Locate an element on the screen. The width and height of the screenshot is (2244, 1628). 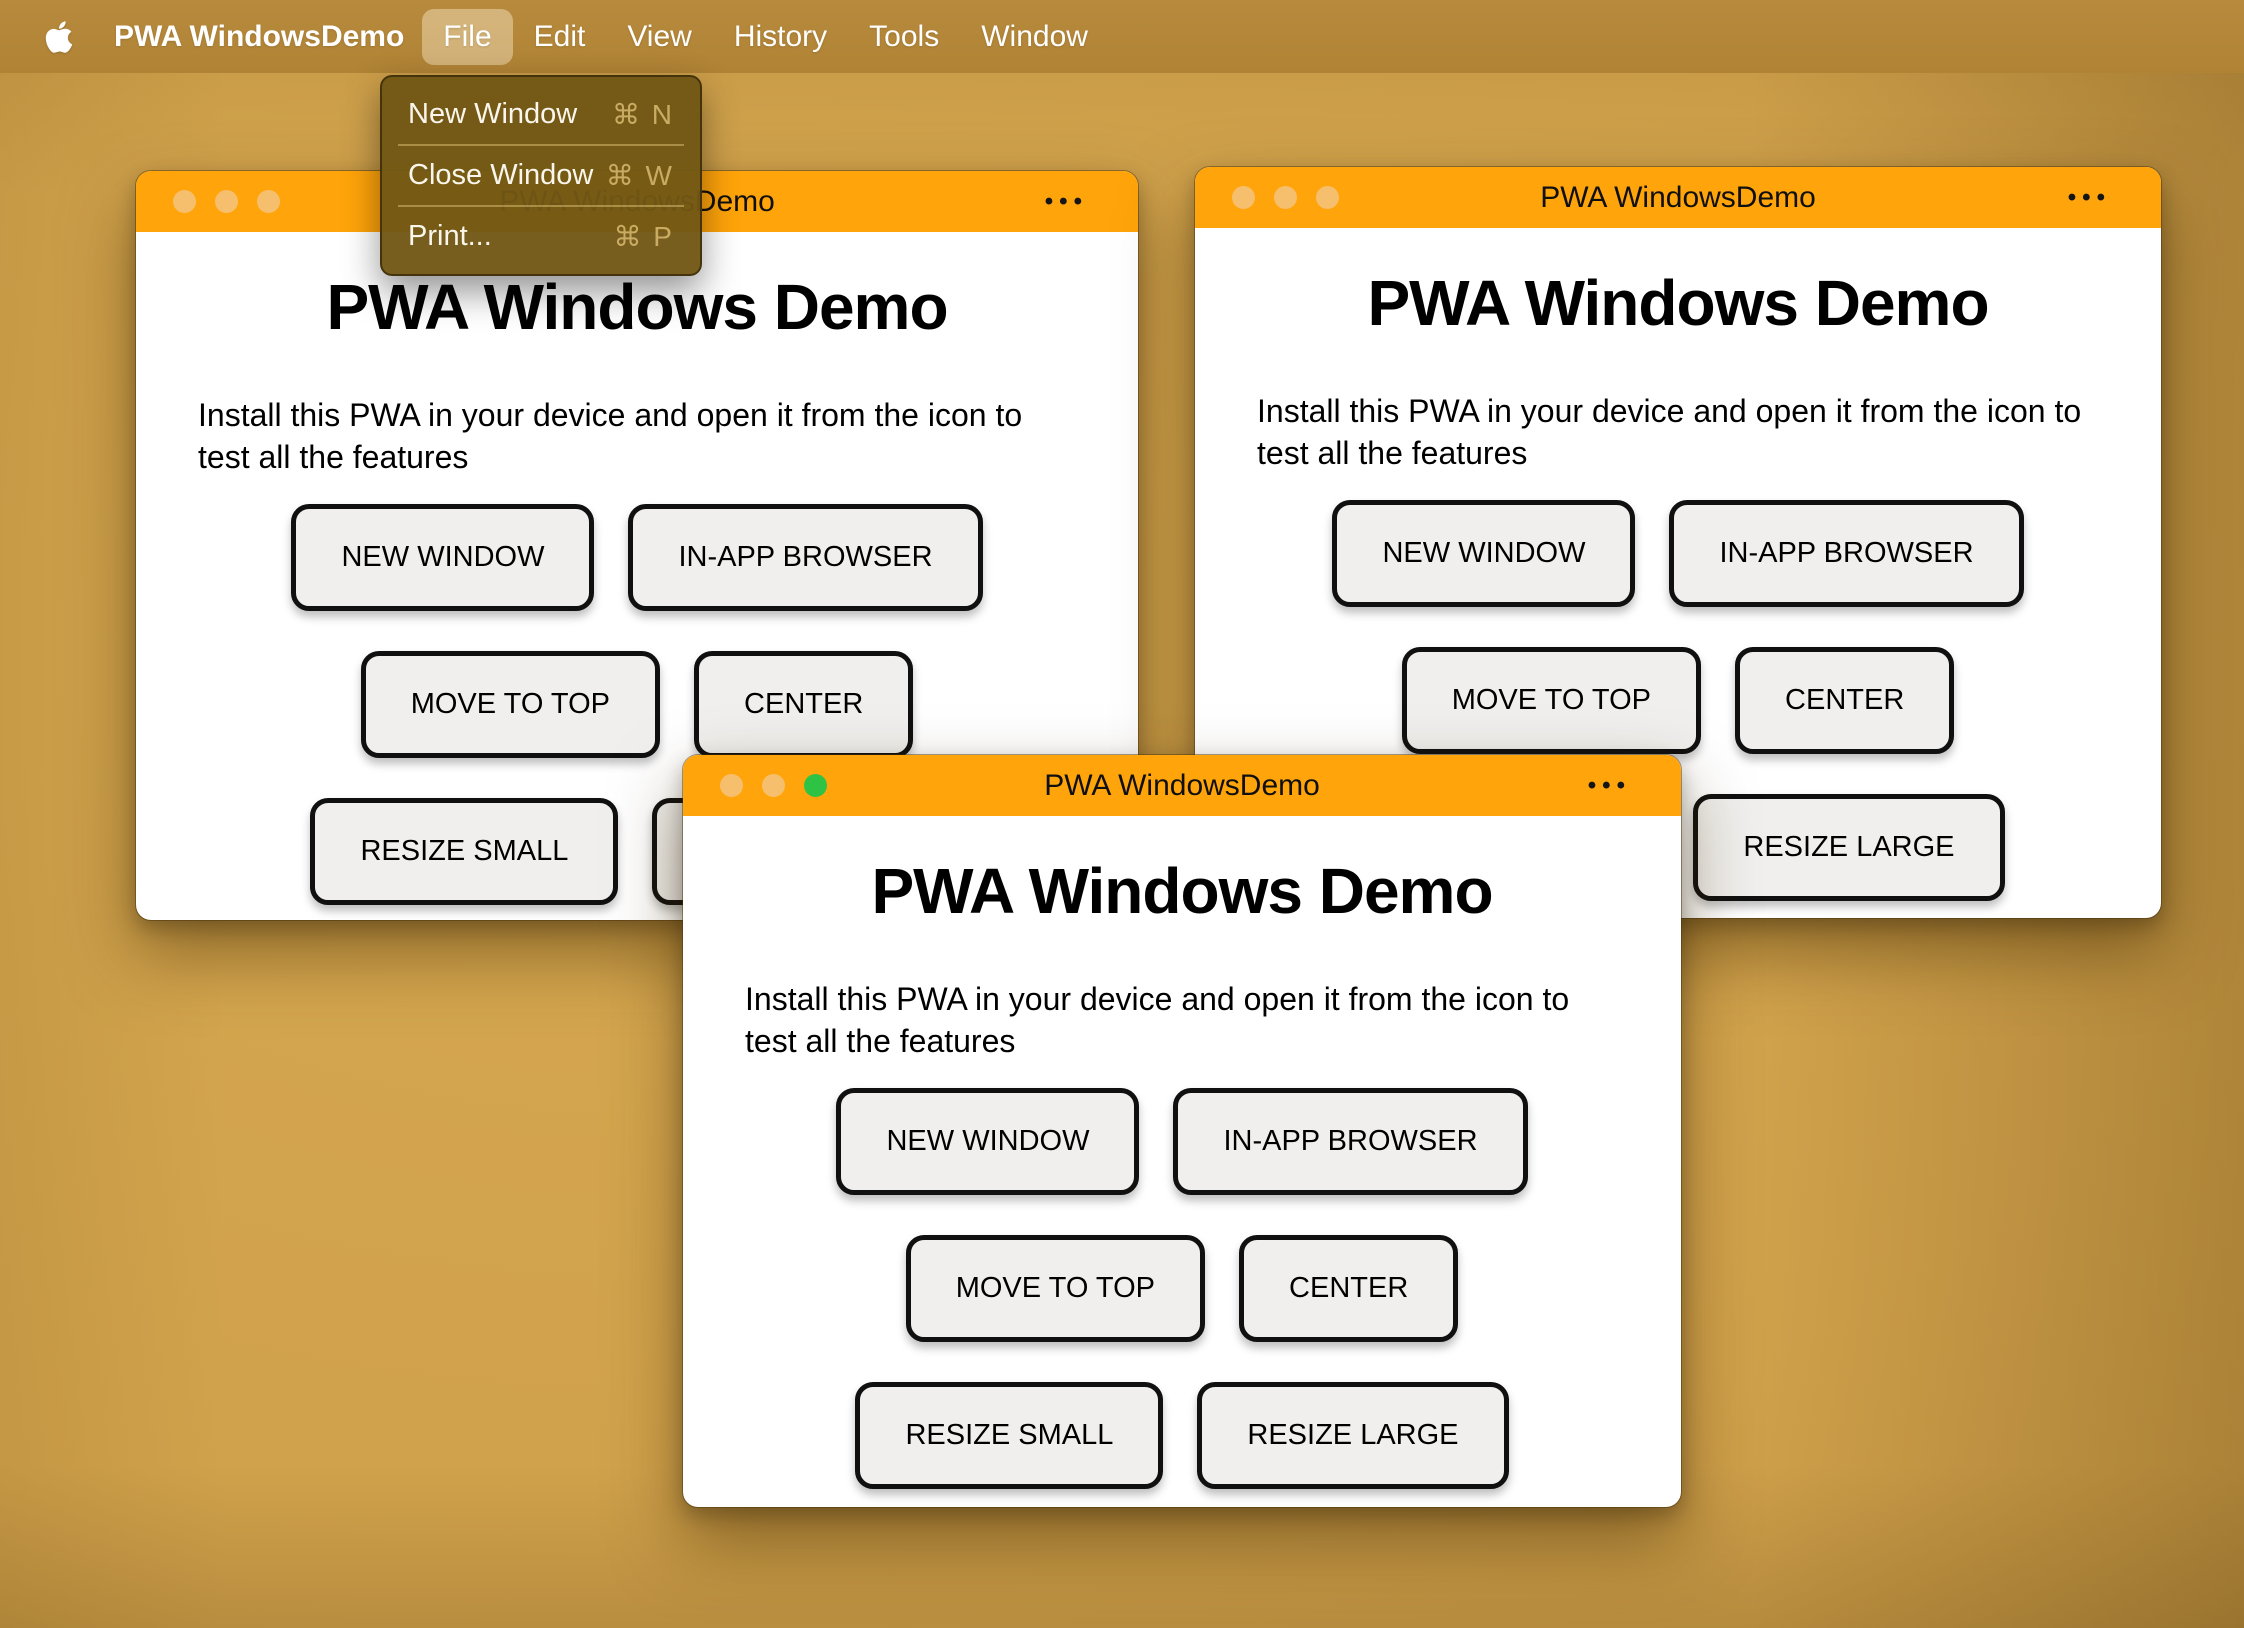
button-row: RESIZE SMALL RESIZE LARGE is located at coordinates (1182, 1435).